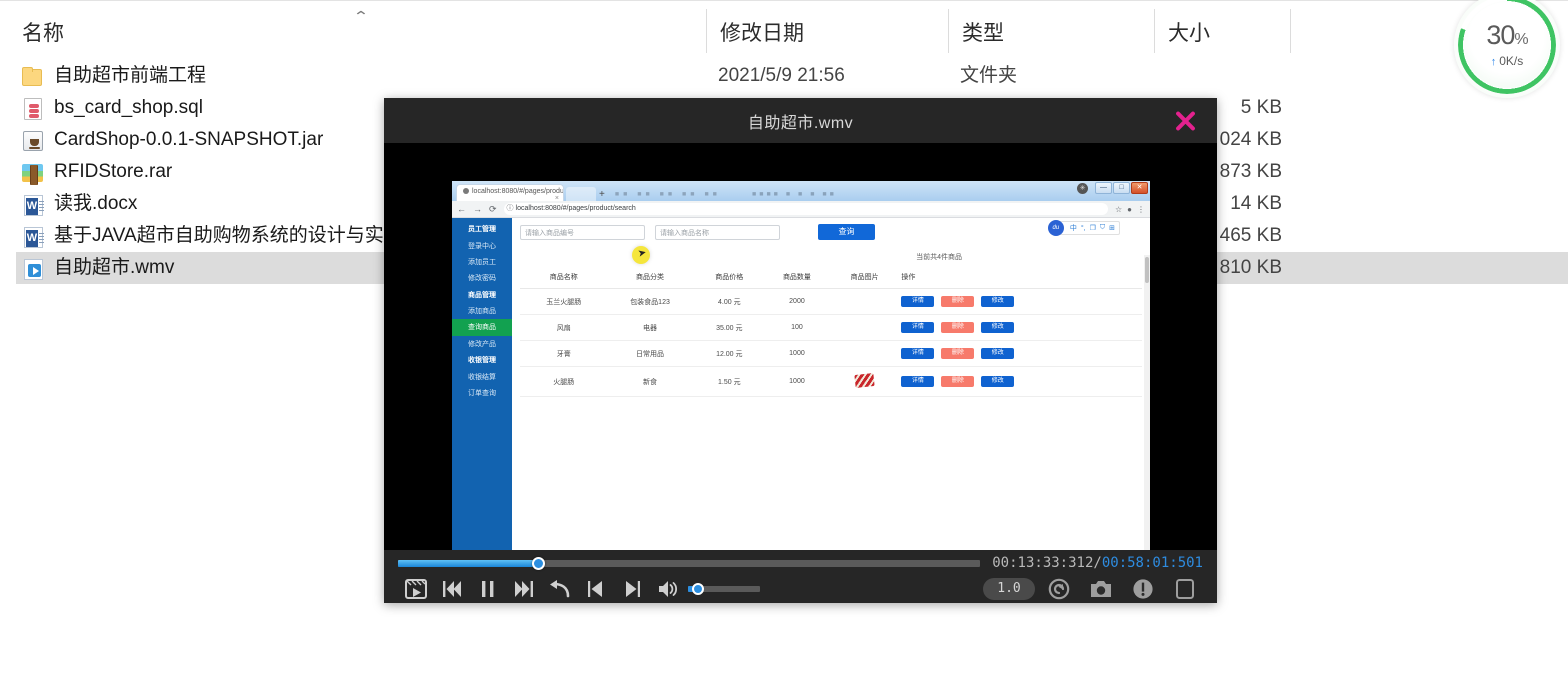  What do you see at coordinates (1507, 61) in the screenshot?
I see `network-rate: ↑ 0K/s` at bounding box center [1507, 61].